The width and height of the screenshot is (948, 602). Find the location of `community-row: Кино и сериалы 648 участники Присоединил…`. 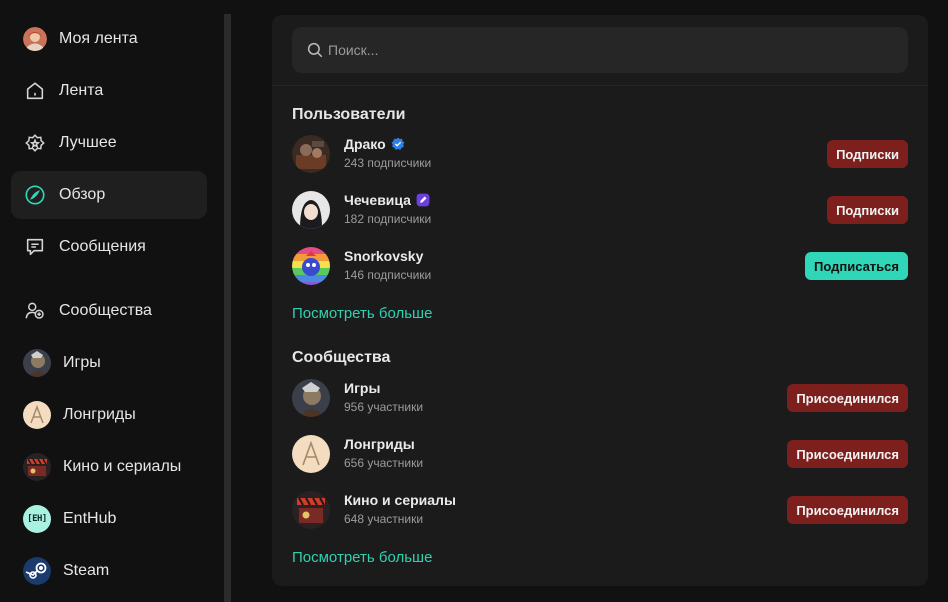

community-row: Кино и сериалы 648 участники Присоединил… is located at coordinates (600, 510).